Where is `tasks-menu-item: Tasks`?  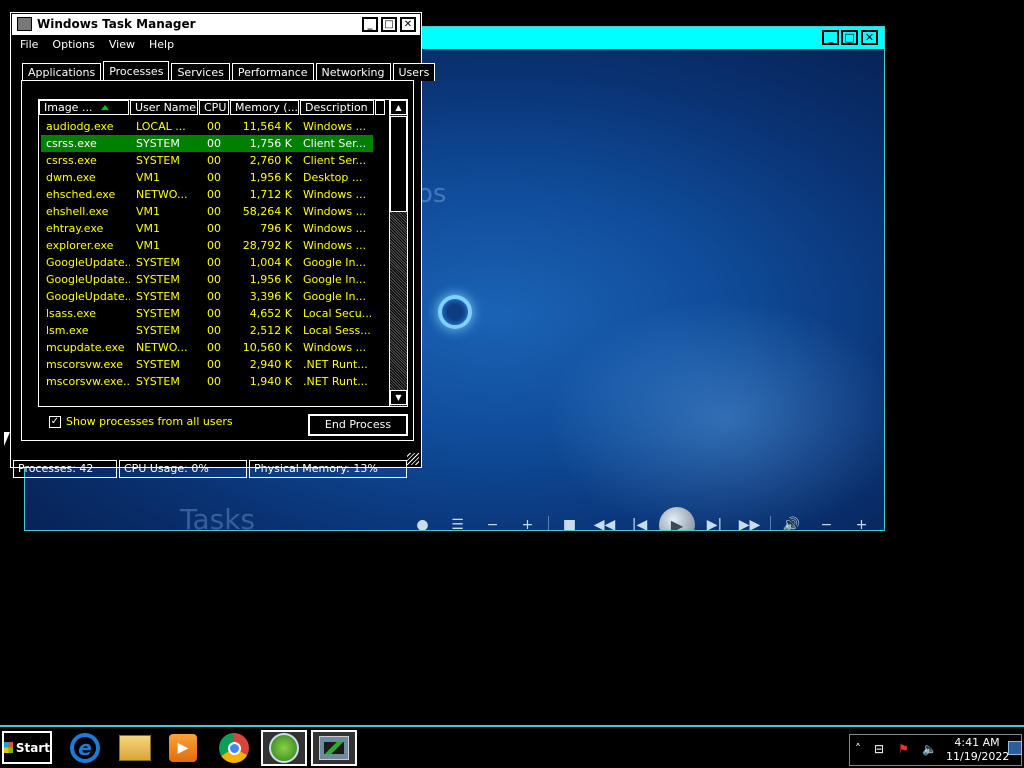
tasks-menu-item: Tasks is located at coordinates (217, 516).